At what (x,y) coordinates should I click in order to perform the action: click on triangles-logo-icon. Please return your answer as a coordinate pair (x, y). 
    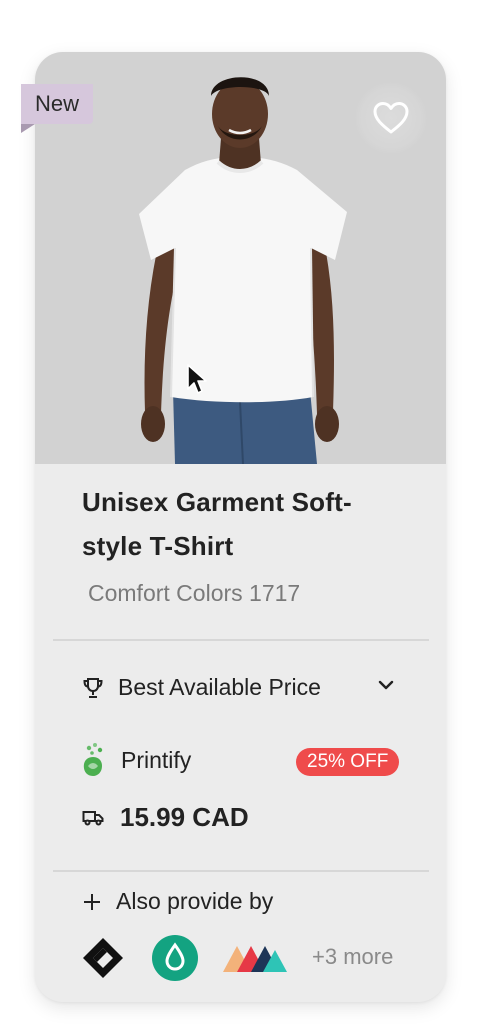
    Looking at the image, I should click on (255, 958).